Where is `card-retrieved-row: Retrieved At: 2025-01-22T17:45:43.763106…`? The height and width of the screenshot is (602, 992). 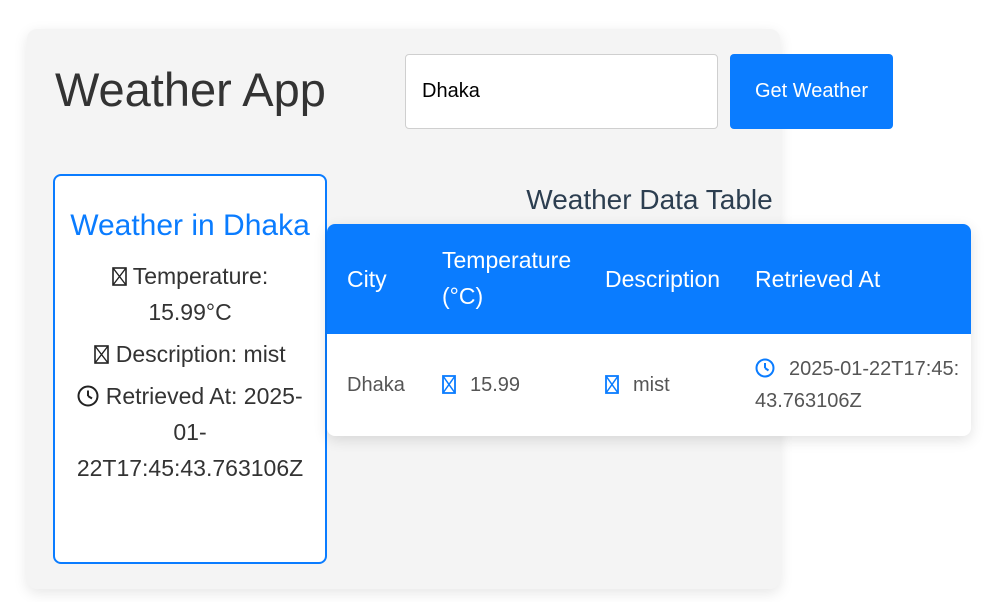
card-retrieved-row: Retrieved At: 2025-01-22T17:45:43.763106… is located at coordinates (190, 432).